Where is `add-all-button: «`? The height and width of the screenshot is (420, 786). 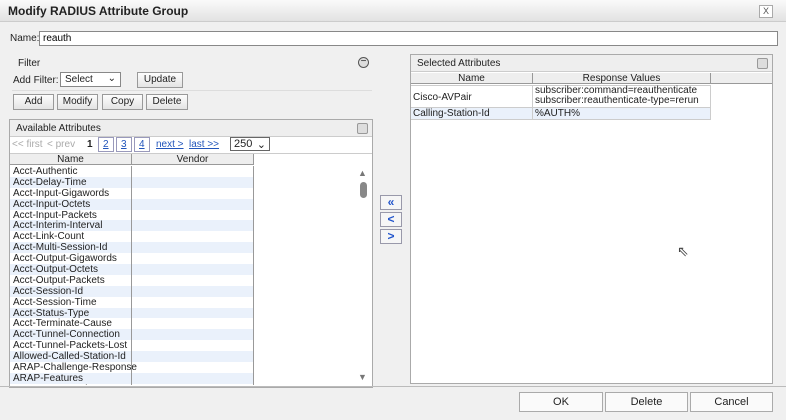 add-all-button: « is located at coordinates (391, 202).